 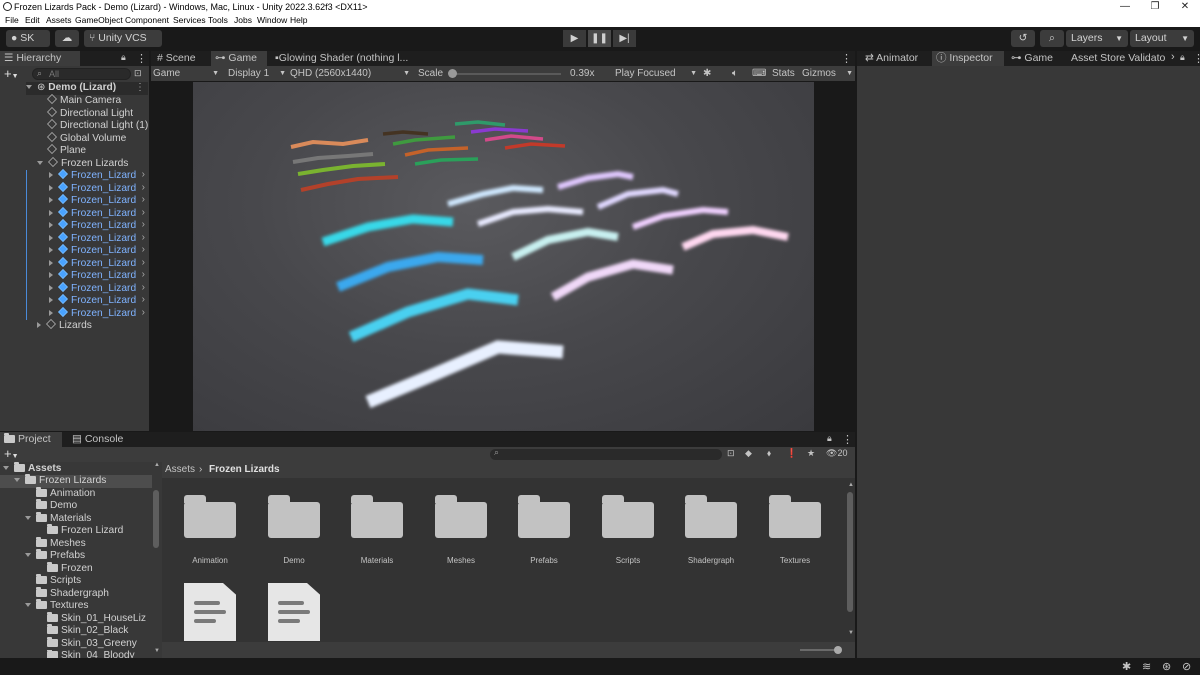 What do you see at coordinates (827, 73) in the screenshot?
I see `gizmos-dropdown: Gizmos ▼` at bounding box center [827, 73].